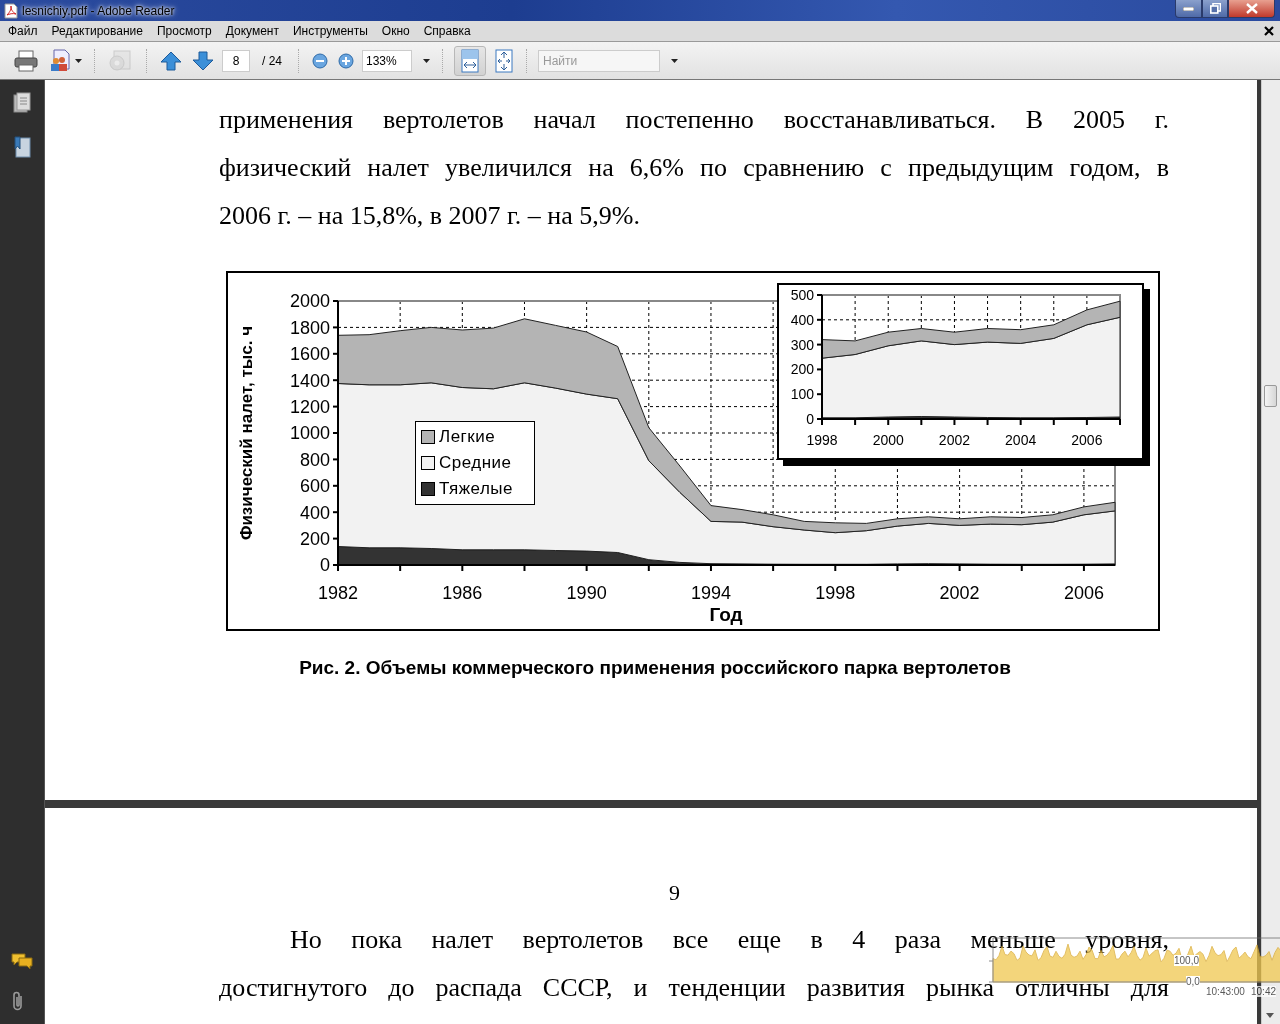 The image size is (1280, 1024). I want to click on axis-tick-label: 10:43:00, so click(1225, 991).